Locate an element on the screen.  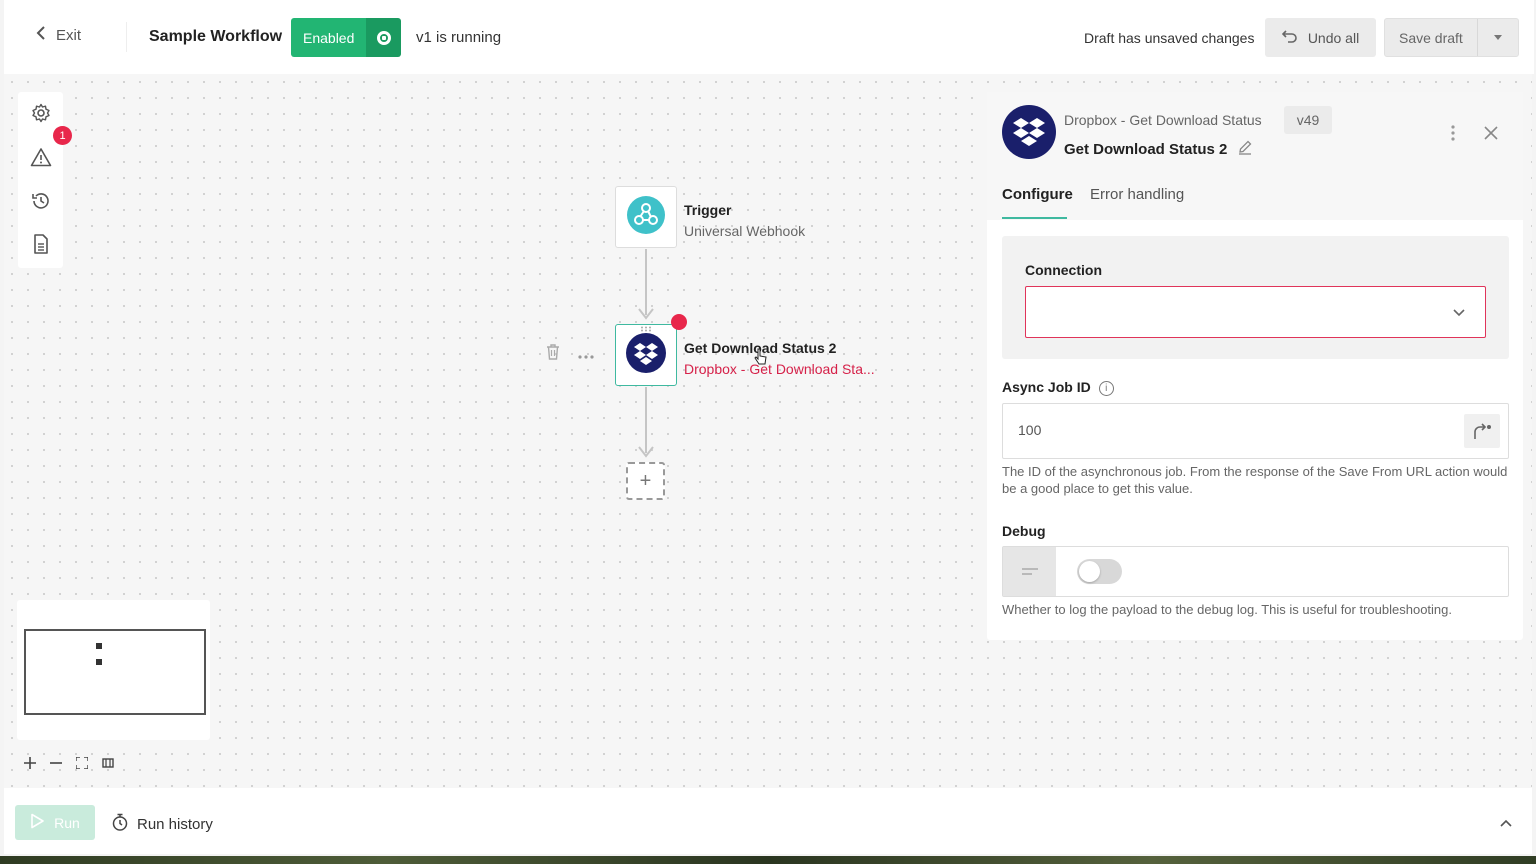
trigger-node is located at coordinates (646, 217).